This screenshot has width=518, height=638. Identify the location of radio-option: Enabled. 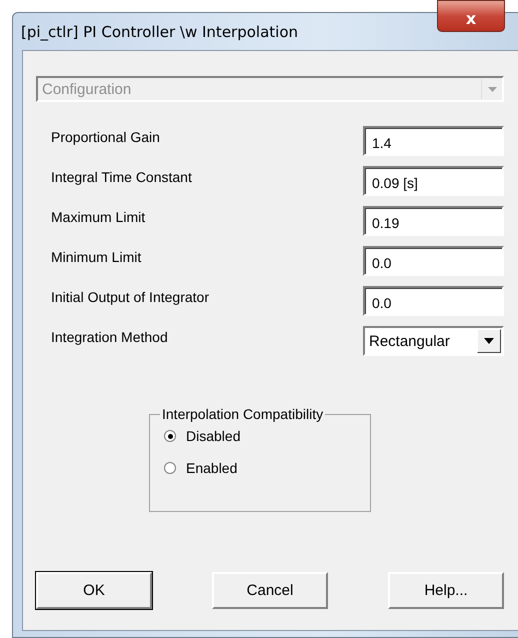
(267, 468).